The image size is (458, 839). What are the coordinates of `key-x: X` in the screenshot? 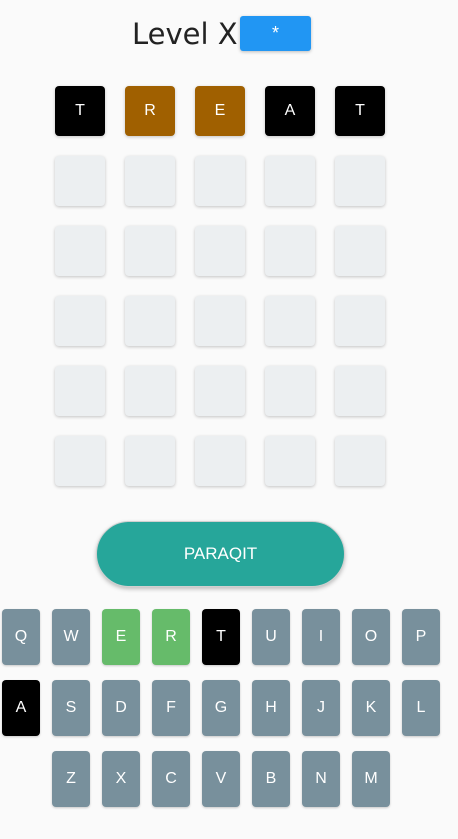 It's located at (121, 779).